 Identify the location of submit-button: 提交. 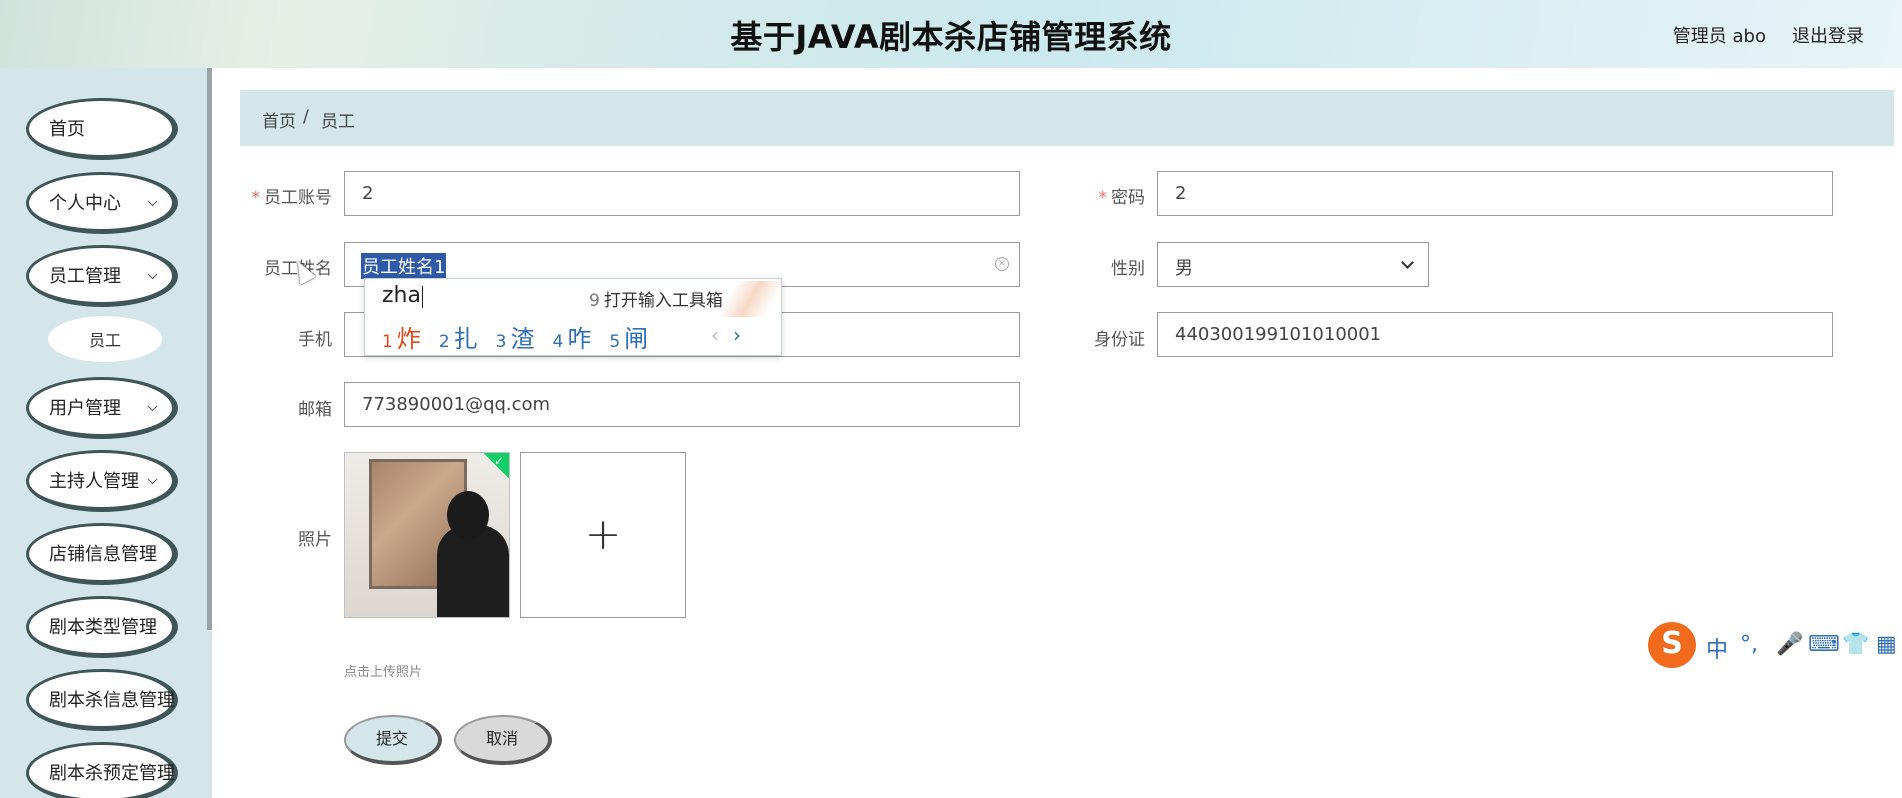
(393, 740).